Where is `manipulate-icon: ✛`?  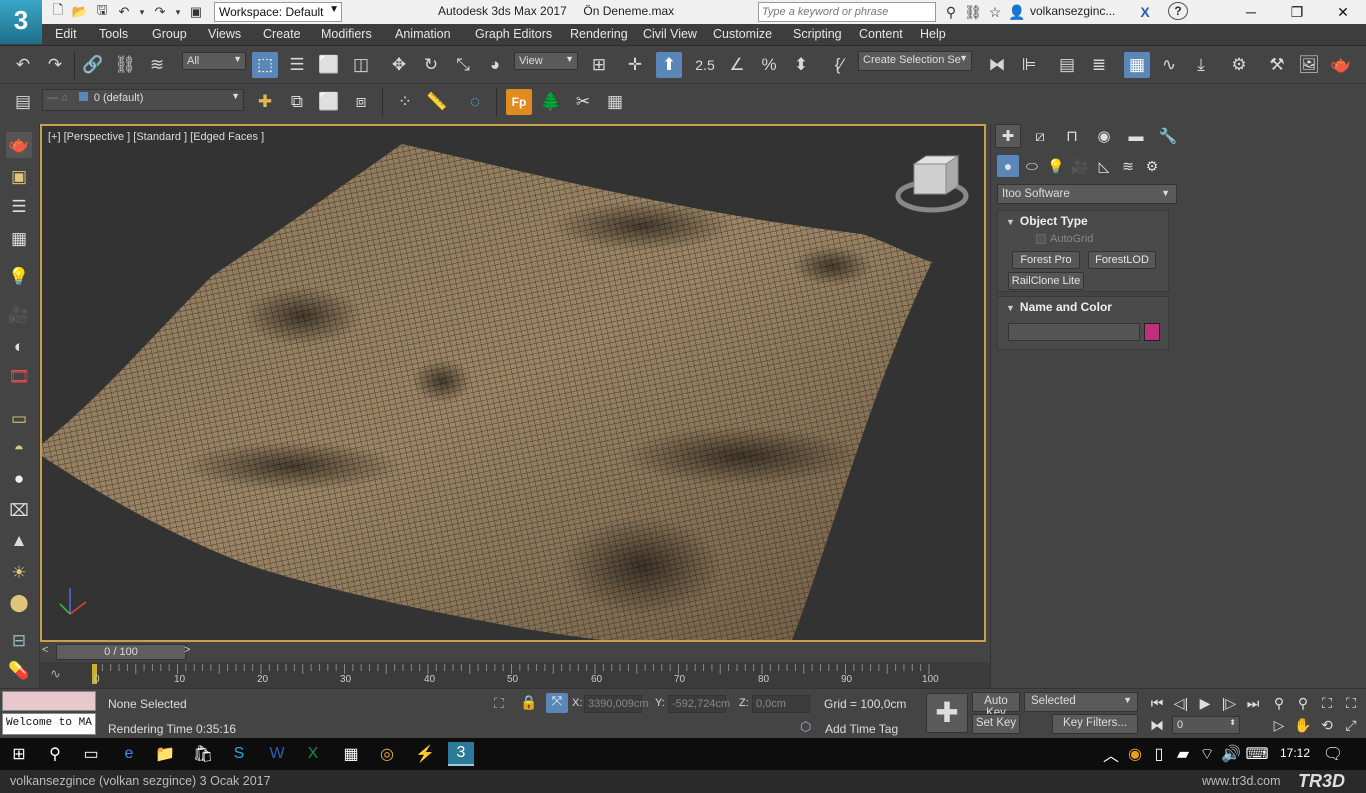 manipulate-icon: ✛ is located at coordinates (635, 65).